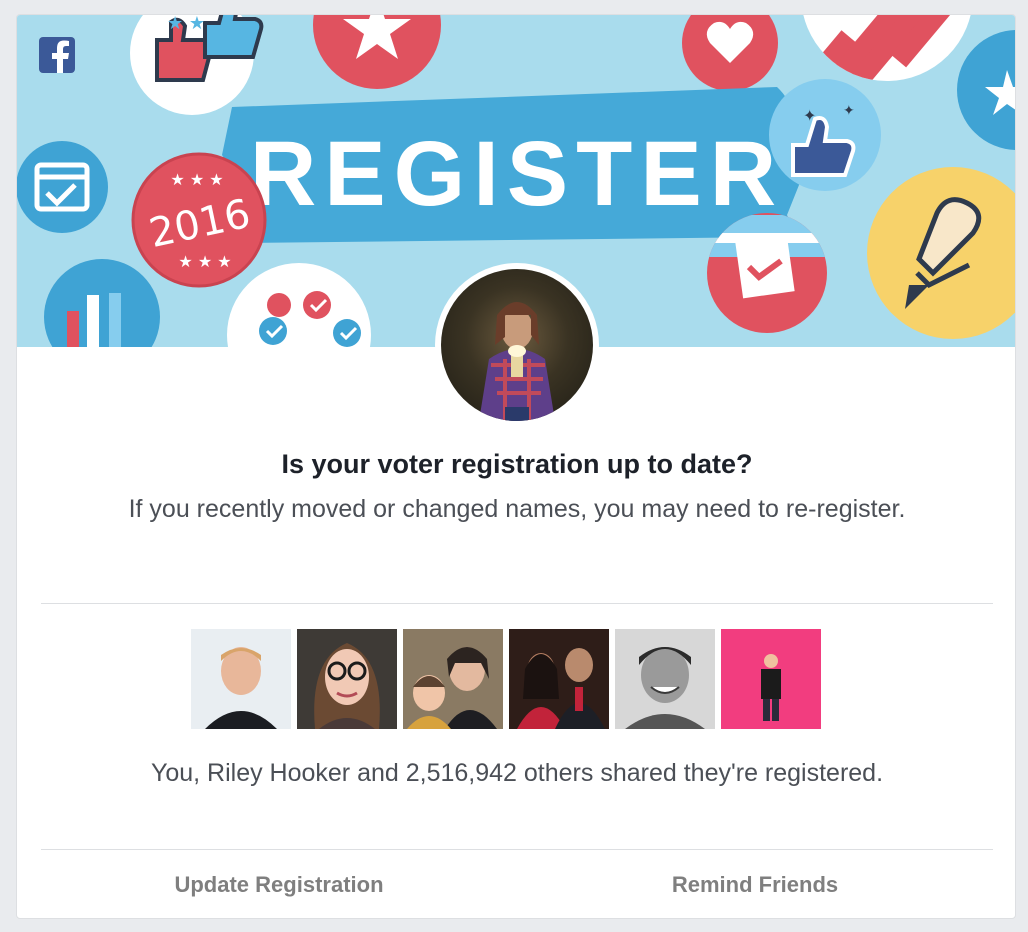  What do you see at coordinates (941, 253) in the screenshot?
I see `pencil-heart-badge-icon` at bounding box center [941, 253].